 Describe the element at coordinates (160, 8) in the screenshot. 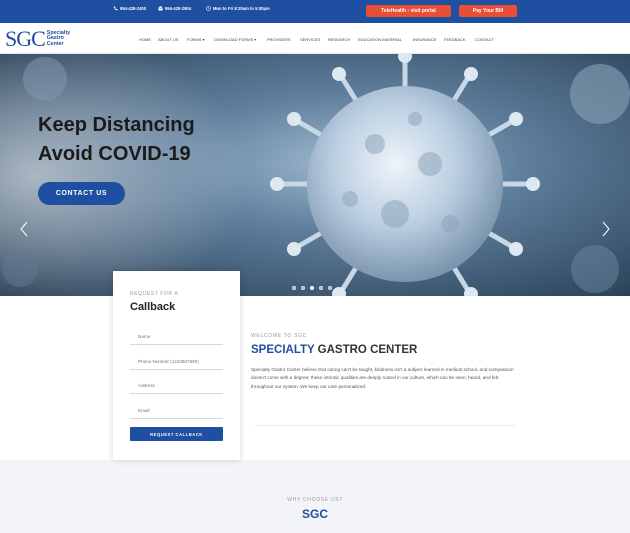

I see `fax-icon` at that location.